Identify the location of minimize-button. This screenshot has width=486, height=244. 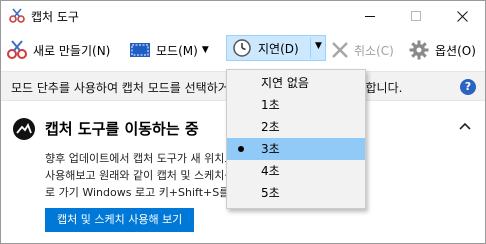
(370, 16).